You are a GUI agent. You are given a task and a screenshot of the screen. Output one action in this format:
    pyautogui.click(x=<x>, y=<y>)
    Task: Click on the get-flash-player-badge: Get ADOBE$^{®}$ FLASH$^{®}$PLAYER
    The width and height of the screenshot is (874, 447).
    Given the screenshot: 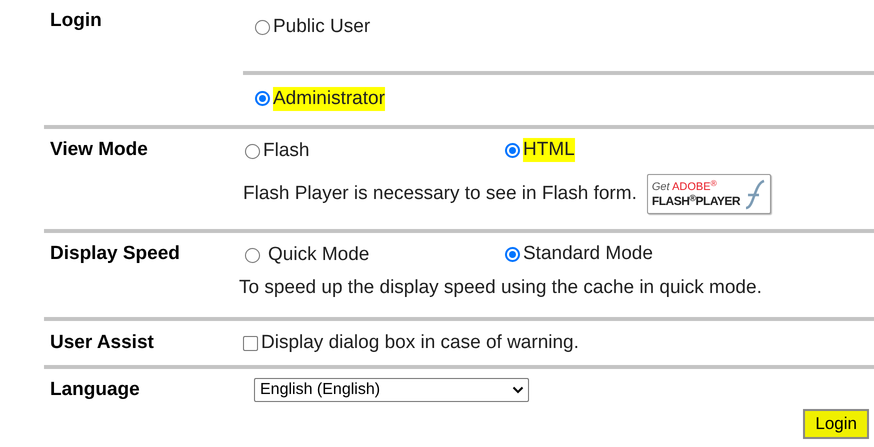 What is the action you would take?
    pyautogui.click(x=709, y=194)
    